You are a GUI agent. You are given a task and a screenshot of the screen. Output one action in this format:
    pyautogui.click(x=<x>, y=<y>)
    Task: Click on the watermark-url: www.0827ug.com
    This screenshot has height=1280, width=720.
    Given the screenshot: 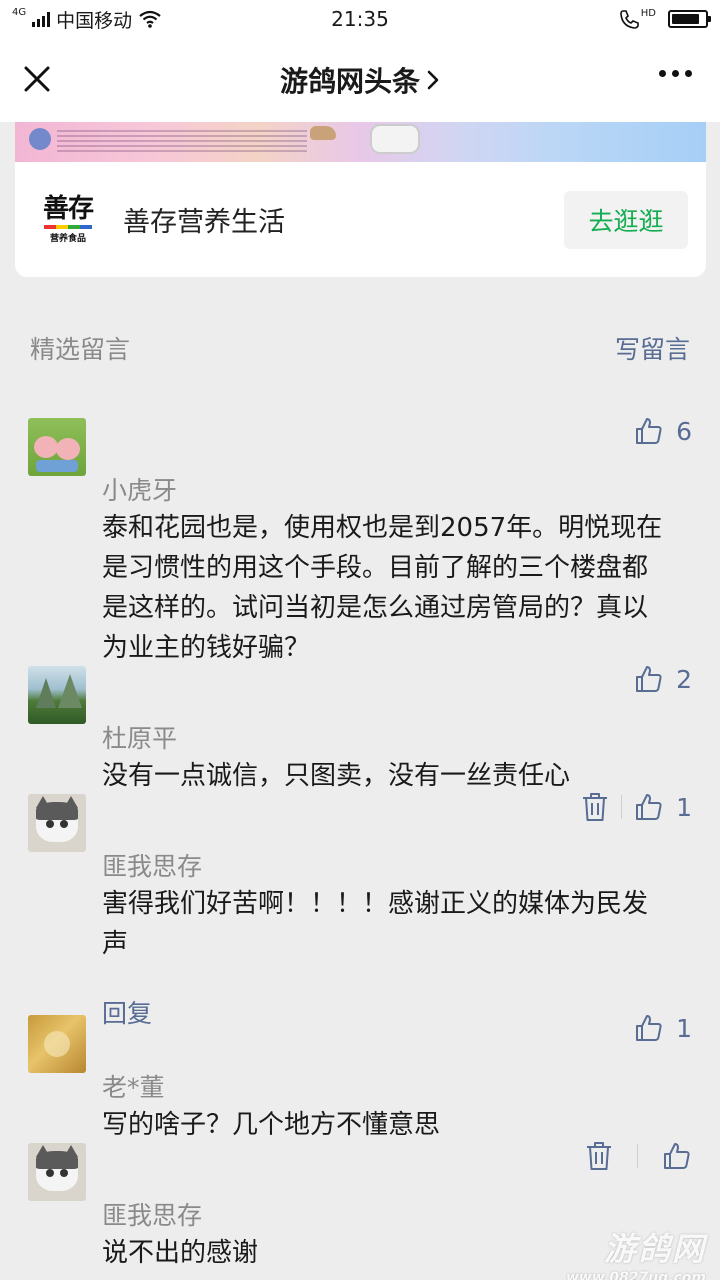 What is the action you would take?
    pyautogui.click(x=636, y=1275)
    